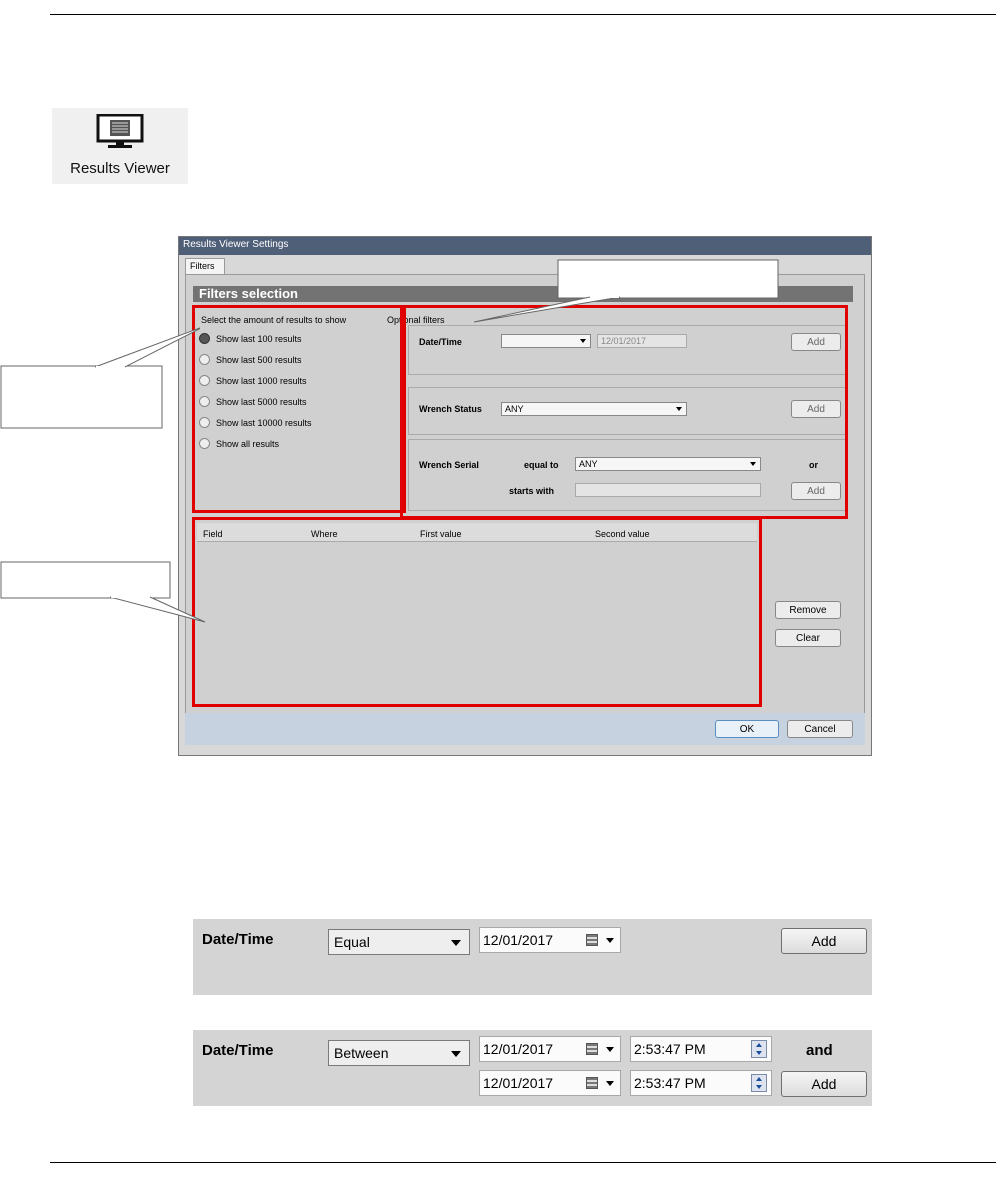 The height and width of the screenshot is (1190, 996). Describe the element at coordinates (550, 1049) in the screenshot. I see `between-date1-picker: 12/01/2017` at that location.